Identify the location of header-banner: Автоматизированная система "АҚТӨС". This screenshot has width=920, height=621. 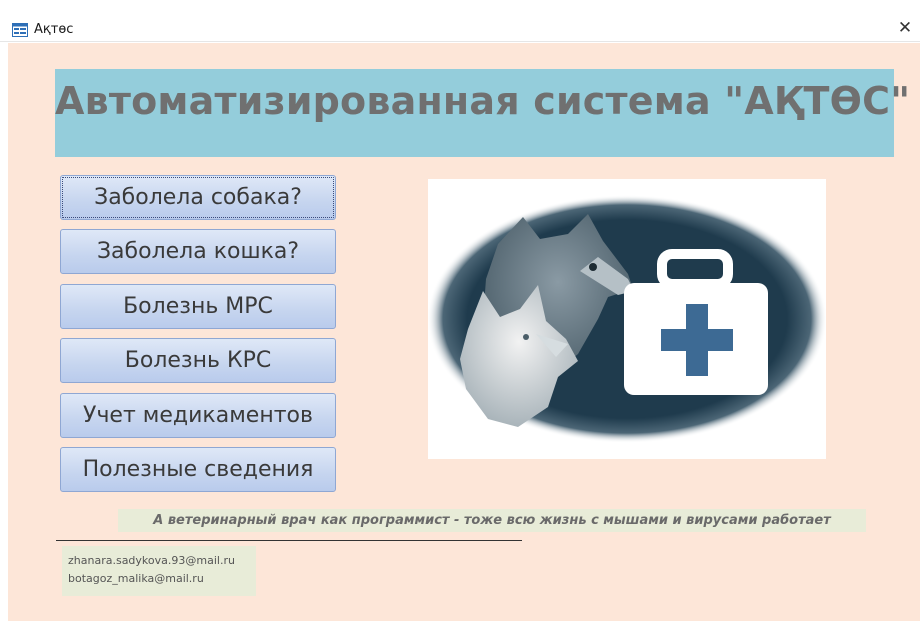
(483, 113).